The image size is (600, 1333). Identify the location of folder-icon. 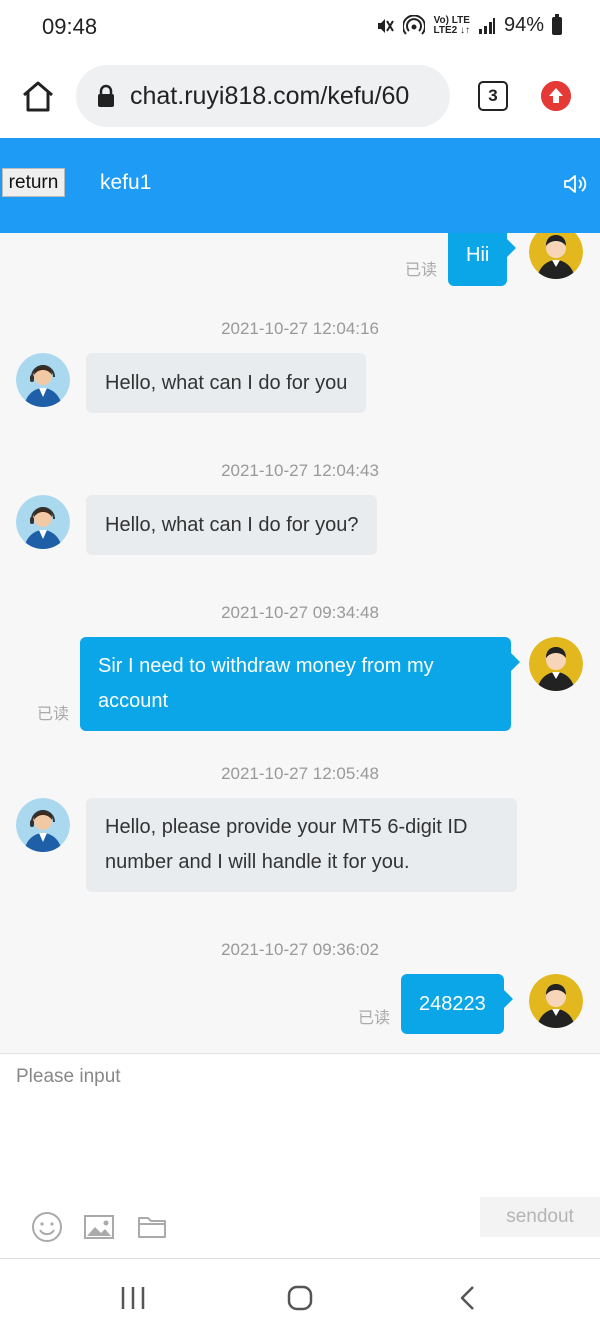
(152, 1227).